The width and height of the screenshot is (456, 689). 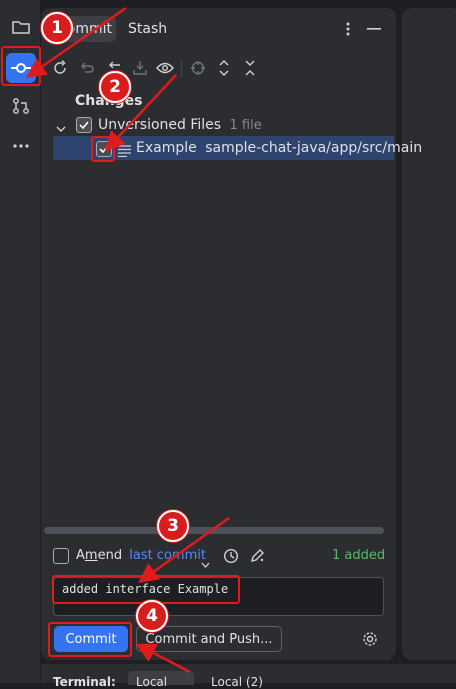 What do you see at coordinates (57, 28) in the screenshot?
I see `step-badge-1: 1` at bounding box center [57, 28].